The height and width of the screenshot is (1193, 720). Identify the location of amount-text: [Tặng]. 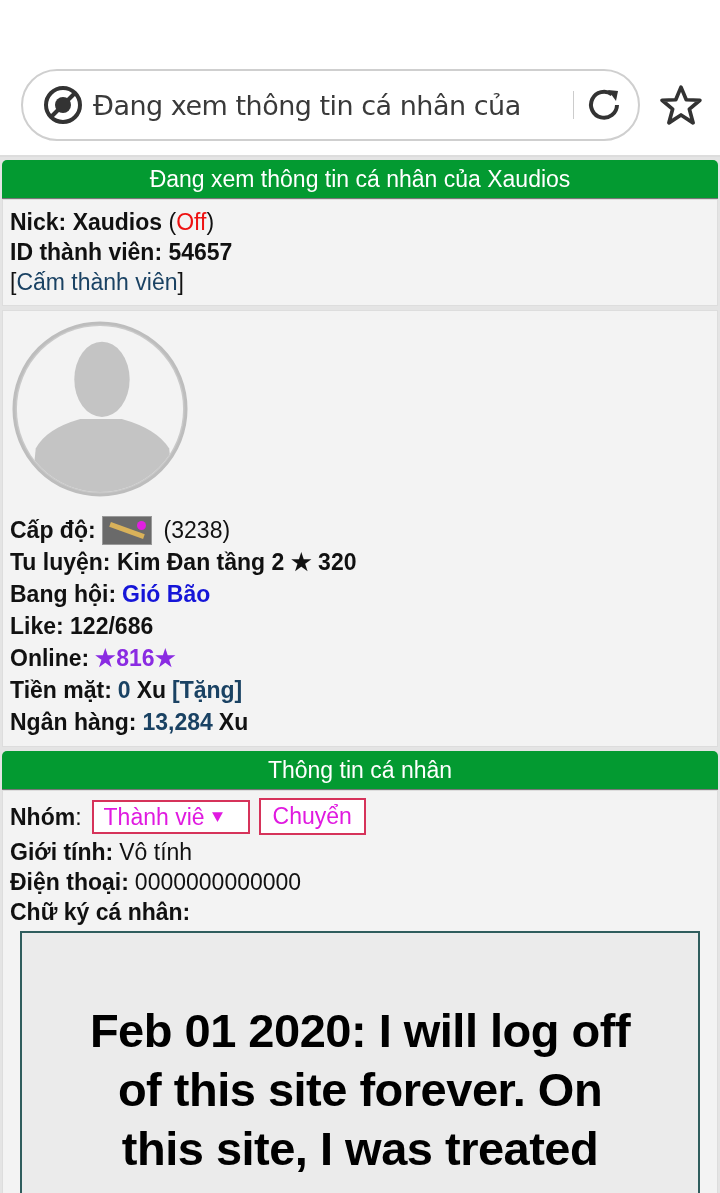
(207, 690).